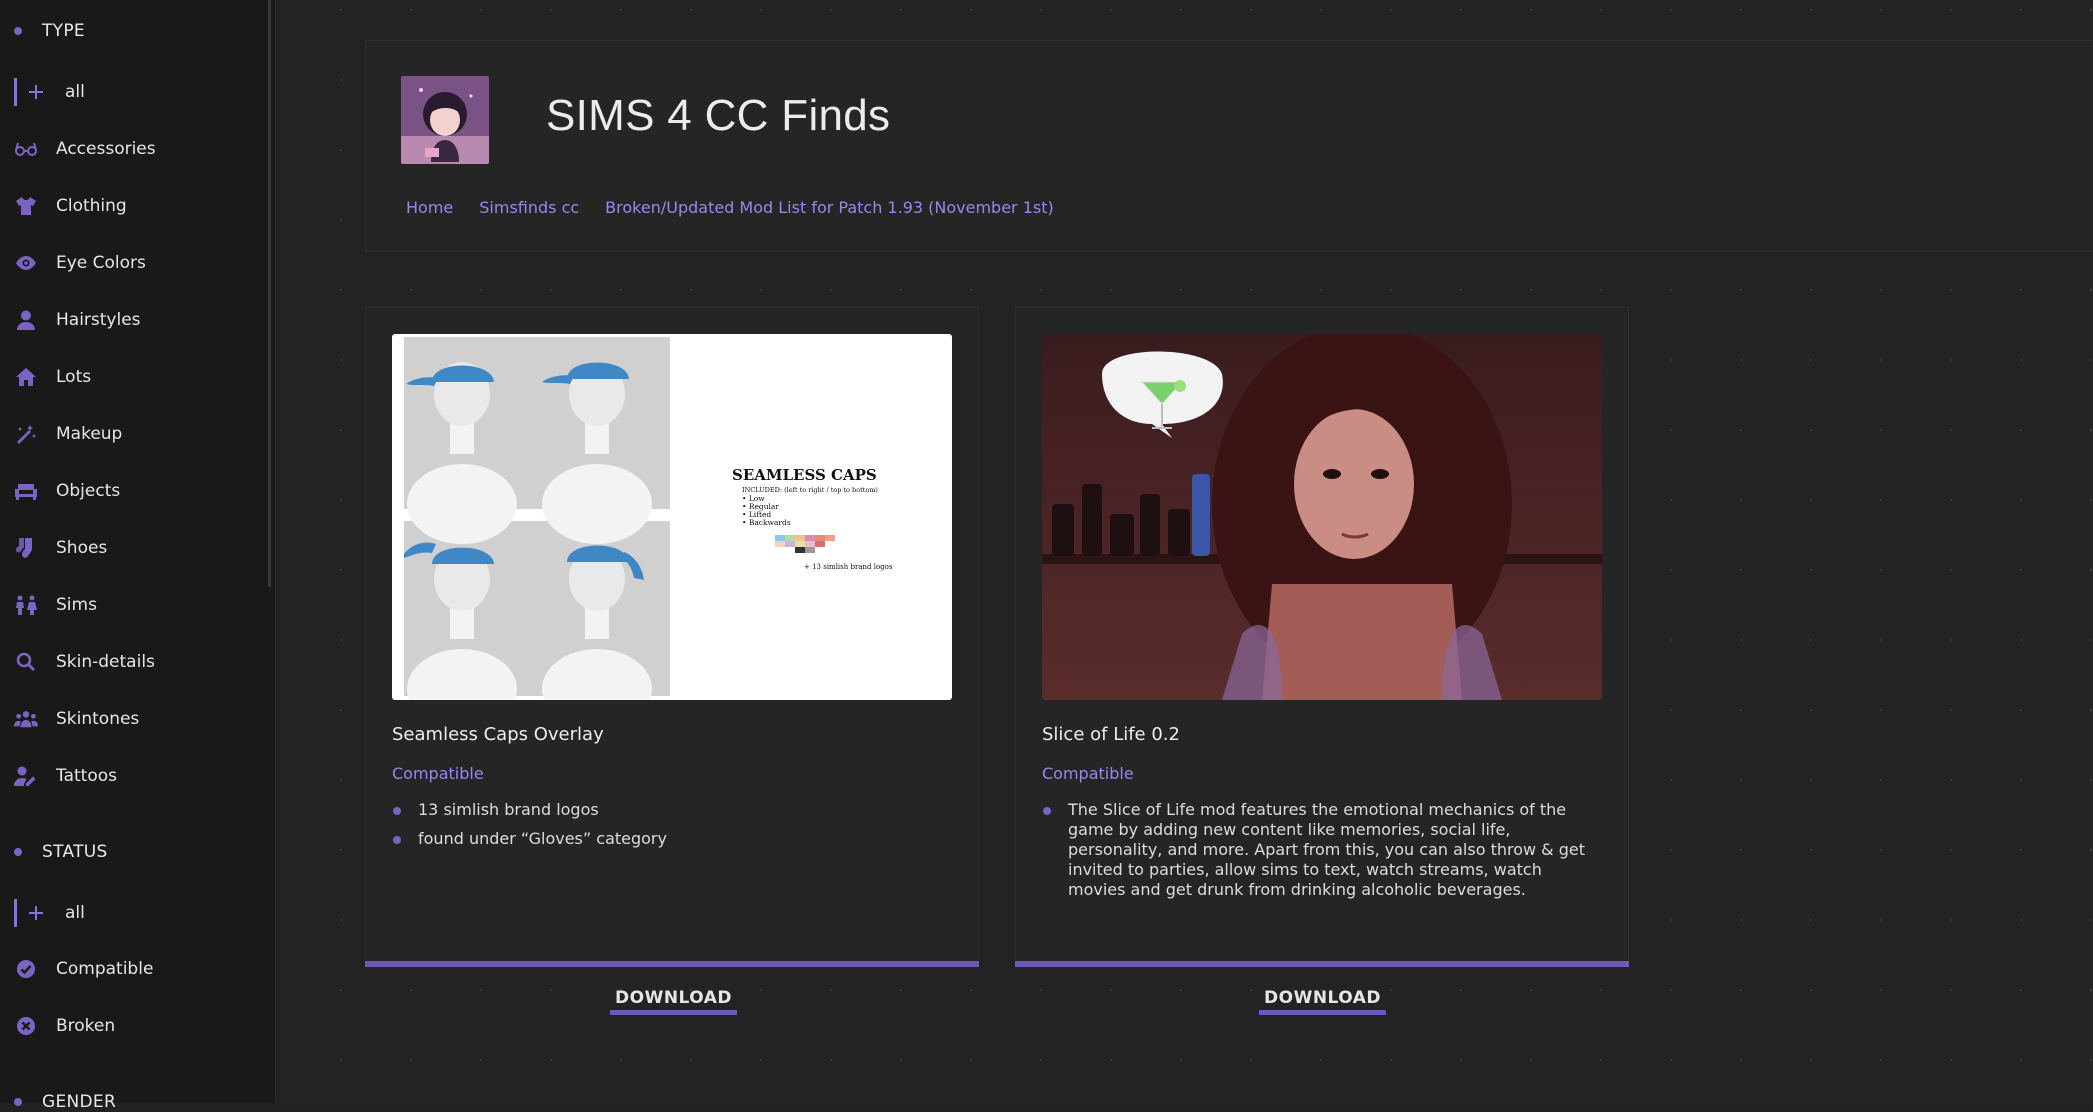 The image size is (2093, 1112). Describe the element at coordinates (80, 263) in the screenshot. I see `filter-eye-colors: Eye Colors` at that location.